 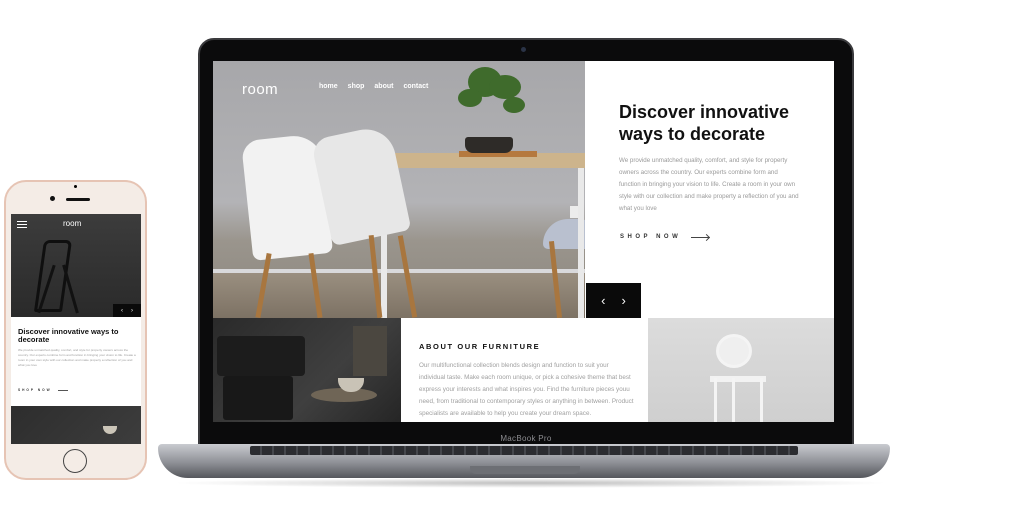 I want to click on shop-now-label: SHOP NOW, so click(x=651, y=237).